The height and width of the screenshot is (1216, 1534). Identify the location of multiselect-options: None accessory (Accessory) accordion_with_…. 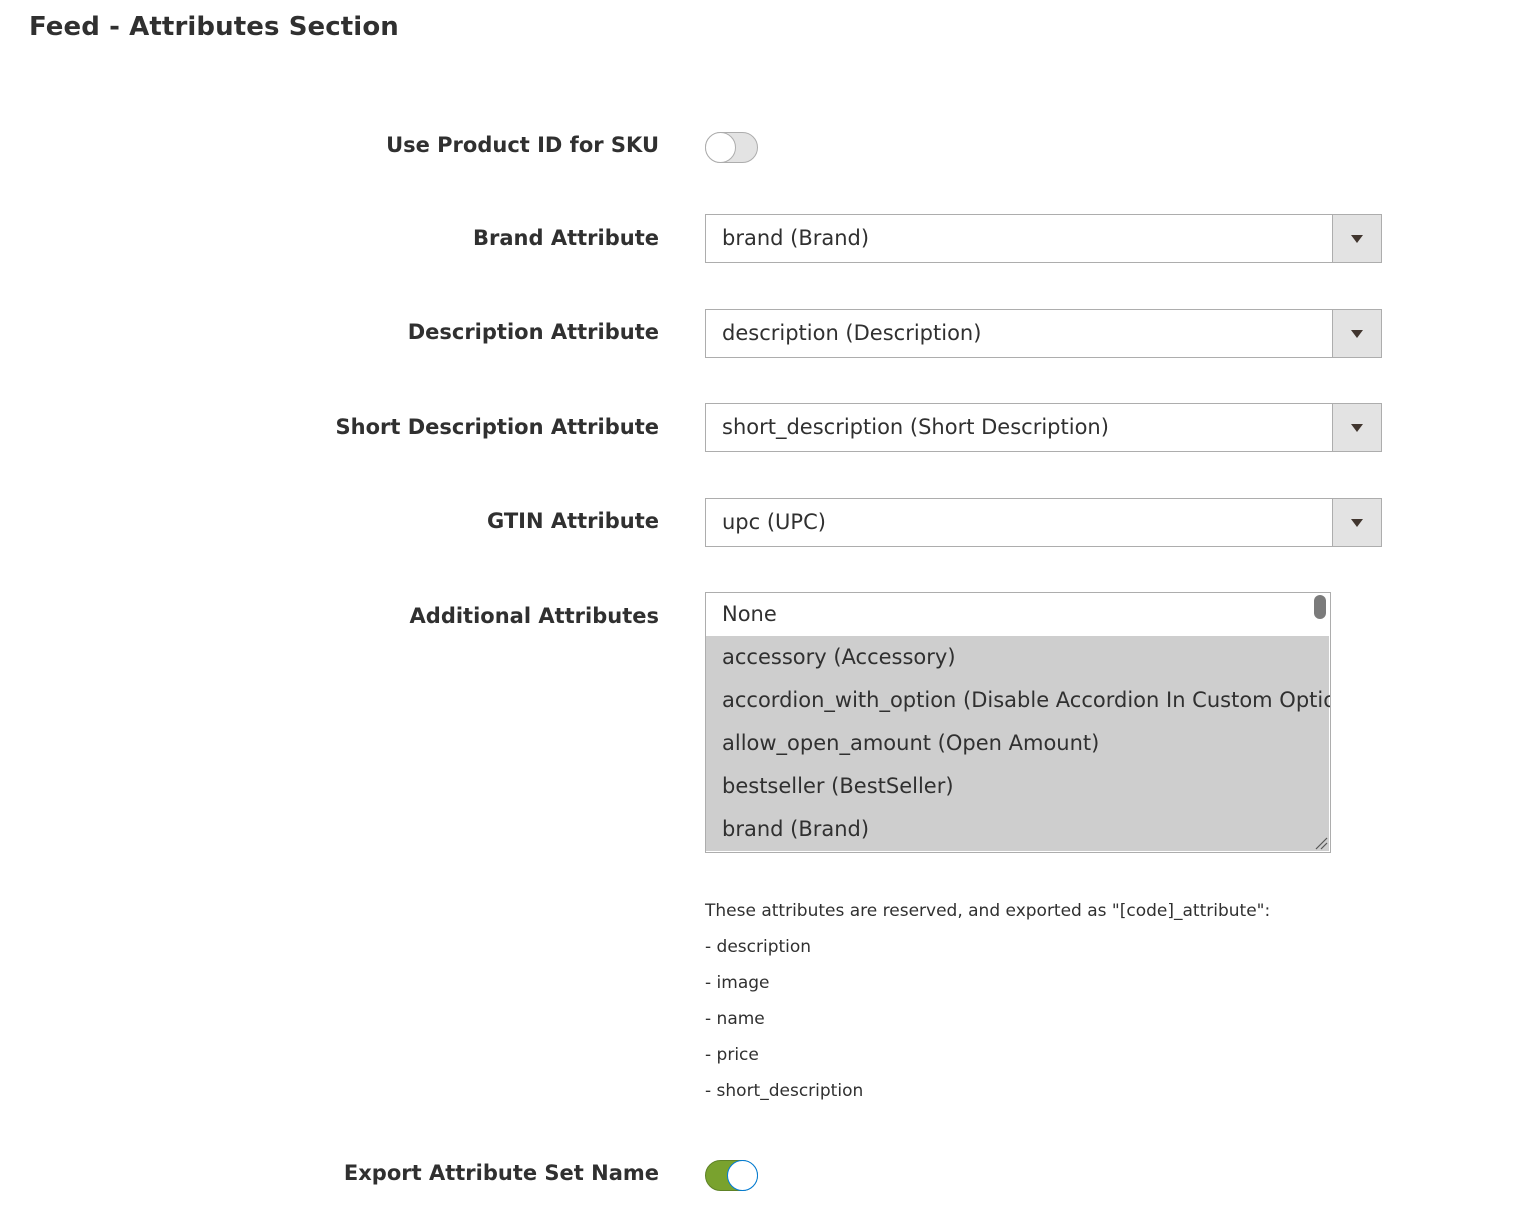
(1018, 722).